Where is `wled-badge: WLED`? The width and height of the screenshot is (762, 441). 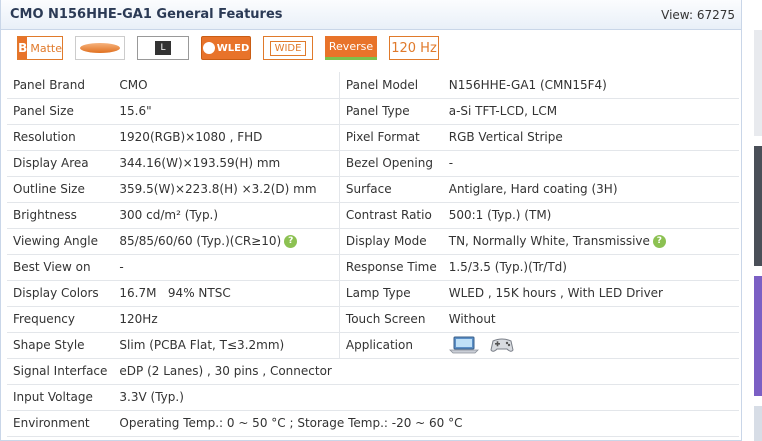 wled-badge: WLED is located at coordinates (226, 48).